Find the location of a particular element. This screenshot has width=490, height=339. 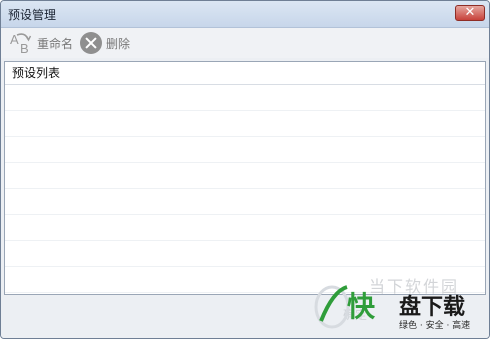

watermark-brand: 盘下载 is located at coordinates (432, 307).